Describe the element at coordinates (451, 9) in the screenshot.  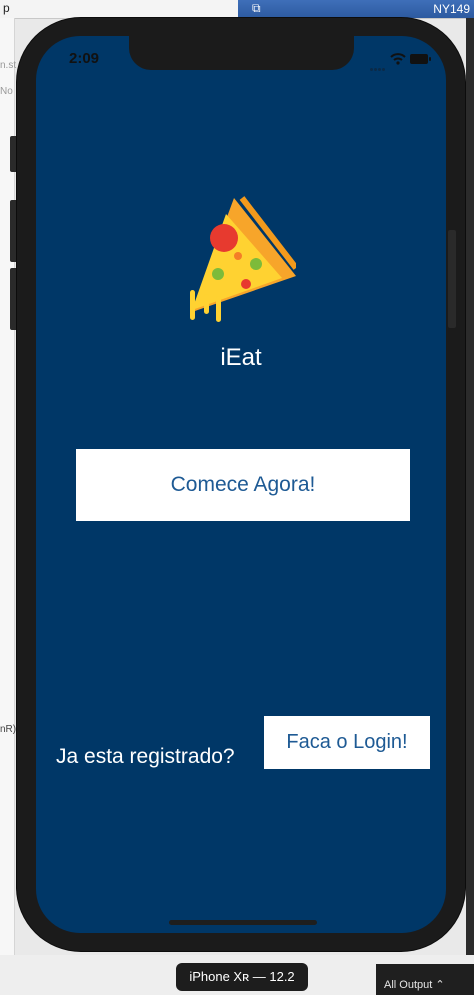
I see `host-tab-label: NY149` at that location.